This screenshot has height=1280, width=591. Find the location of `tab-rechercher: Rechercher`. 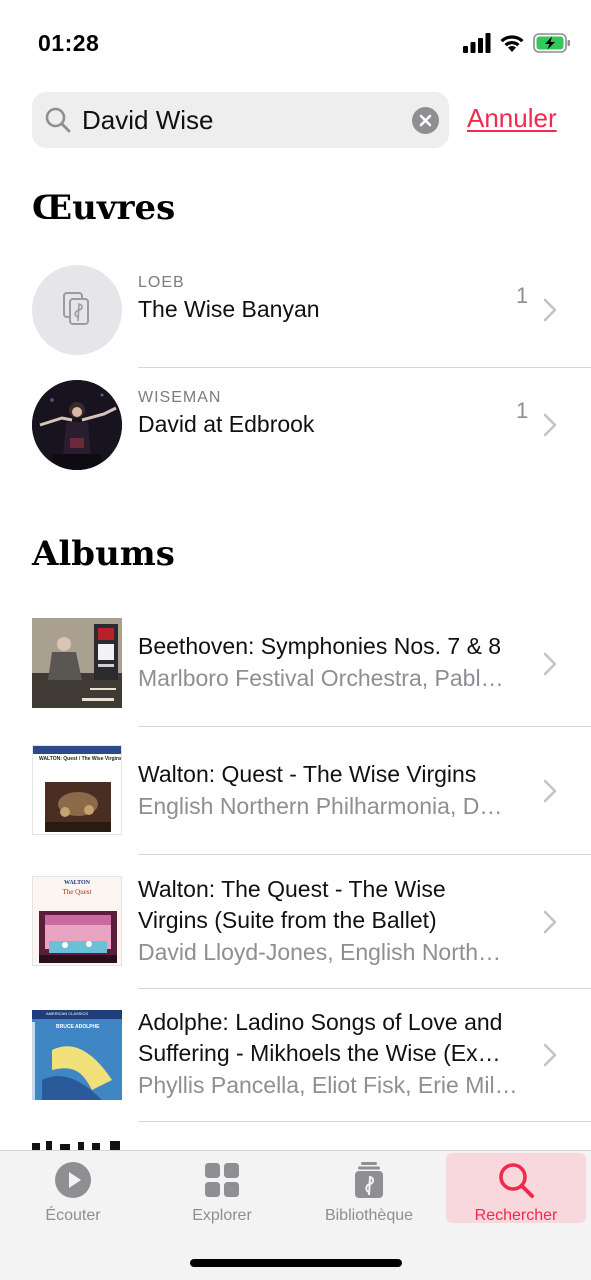

tab-rechercher: Rechercher is located at coordinates (516, 1188).